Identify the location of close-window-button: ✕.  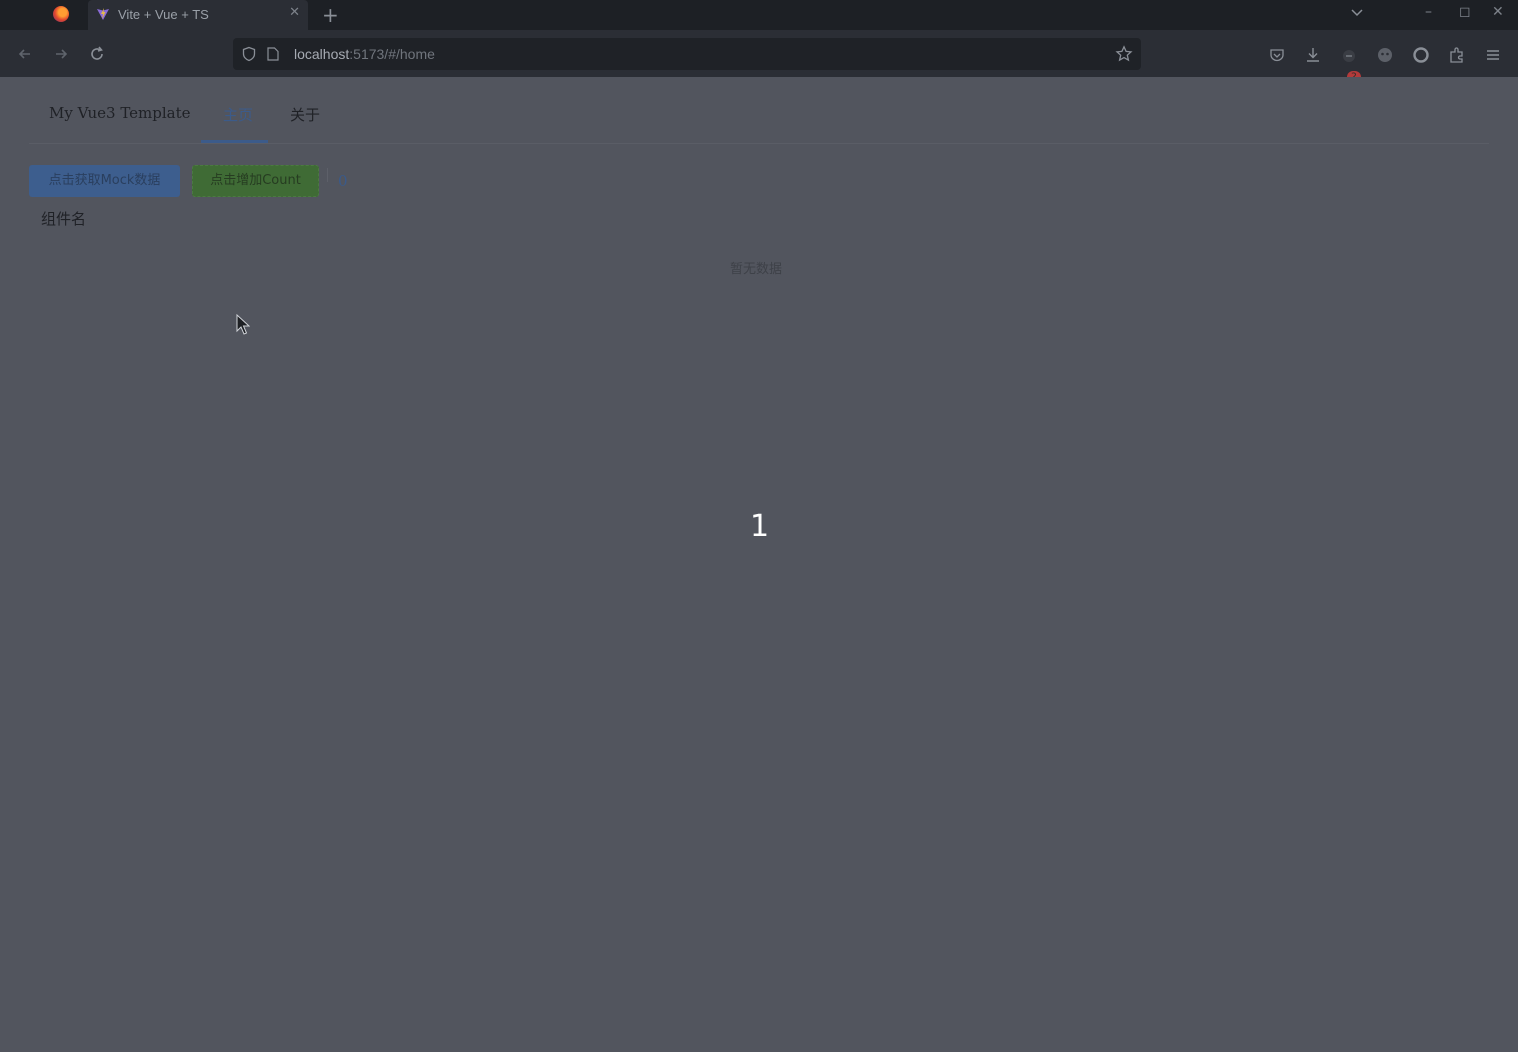
(1498, 12).